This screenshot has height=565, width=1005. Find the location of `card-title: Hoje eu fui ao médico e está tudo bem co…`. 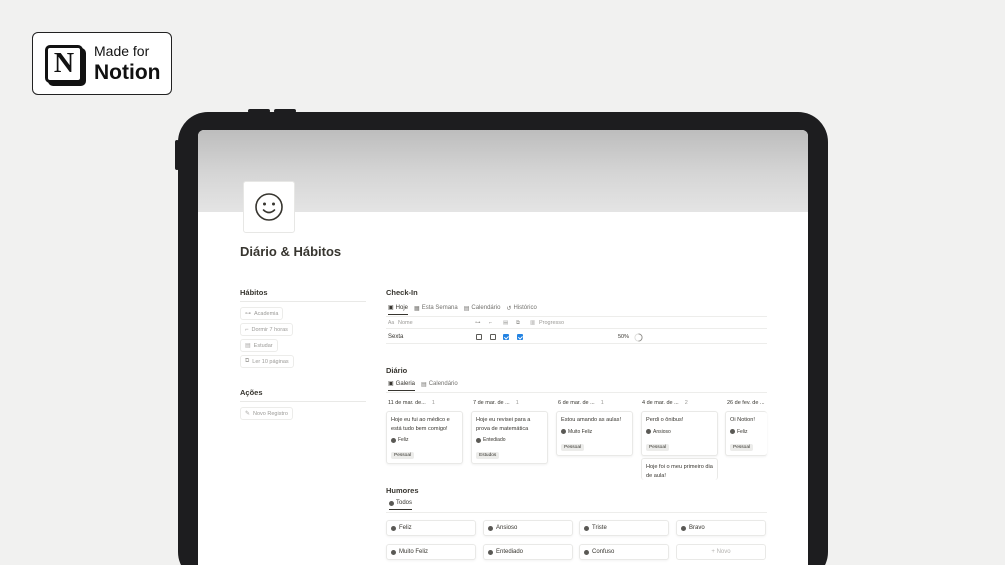

card-title: Hoje eu fui ao médico e está tudo bem co… is located at coordinates (420, 424).